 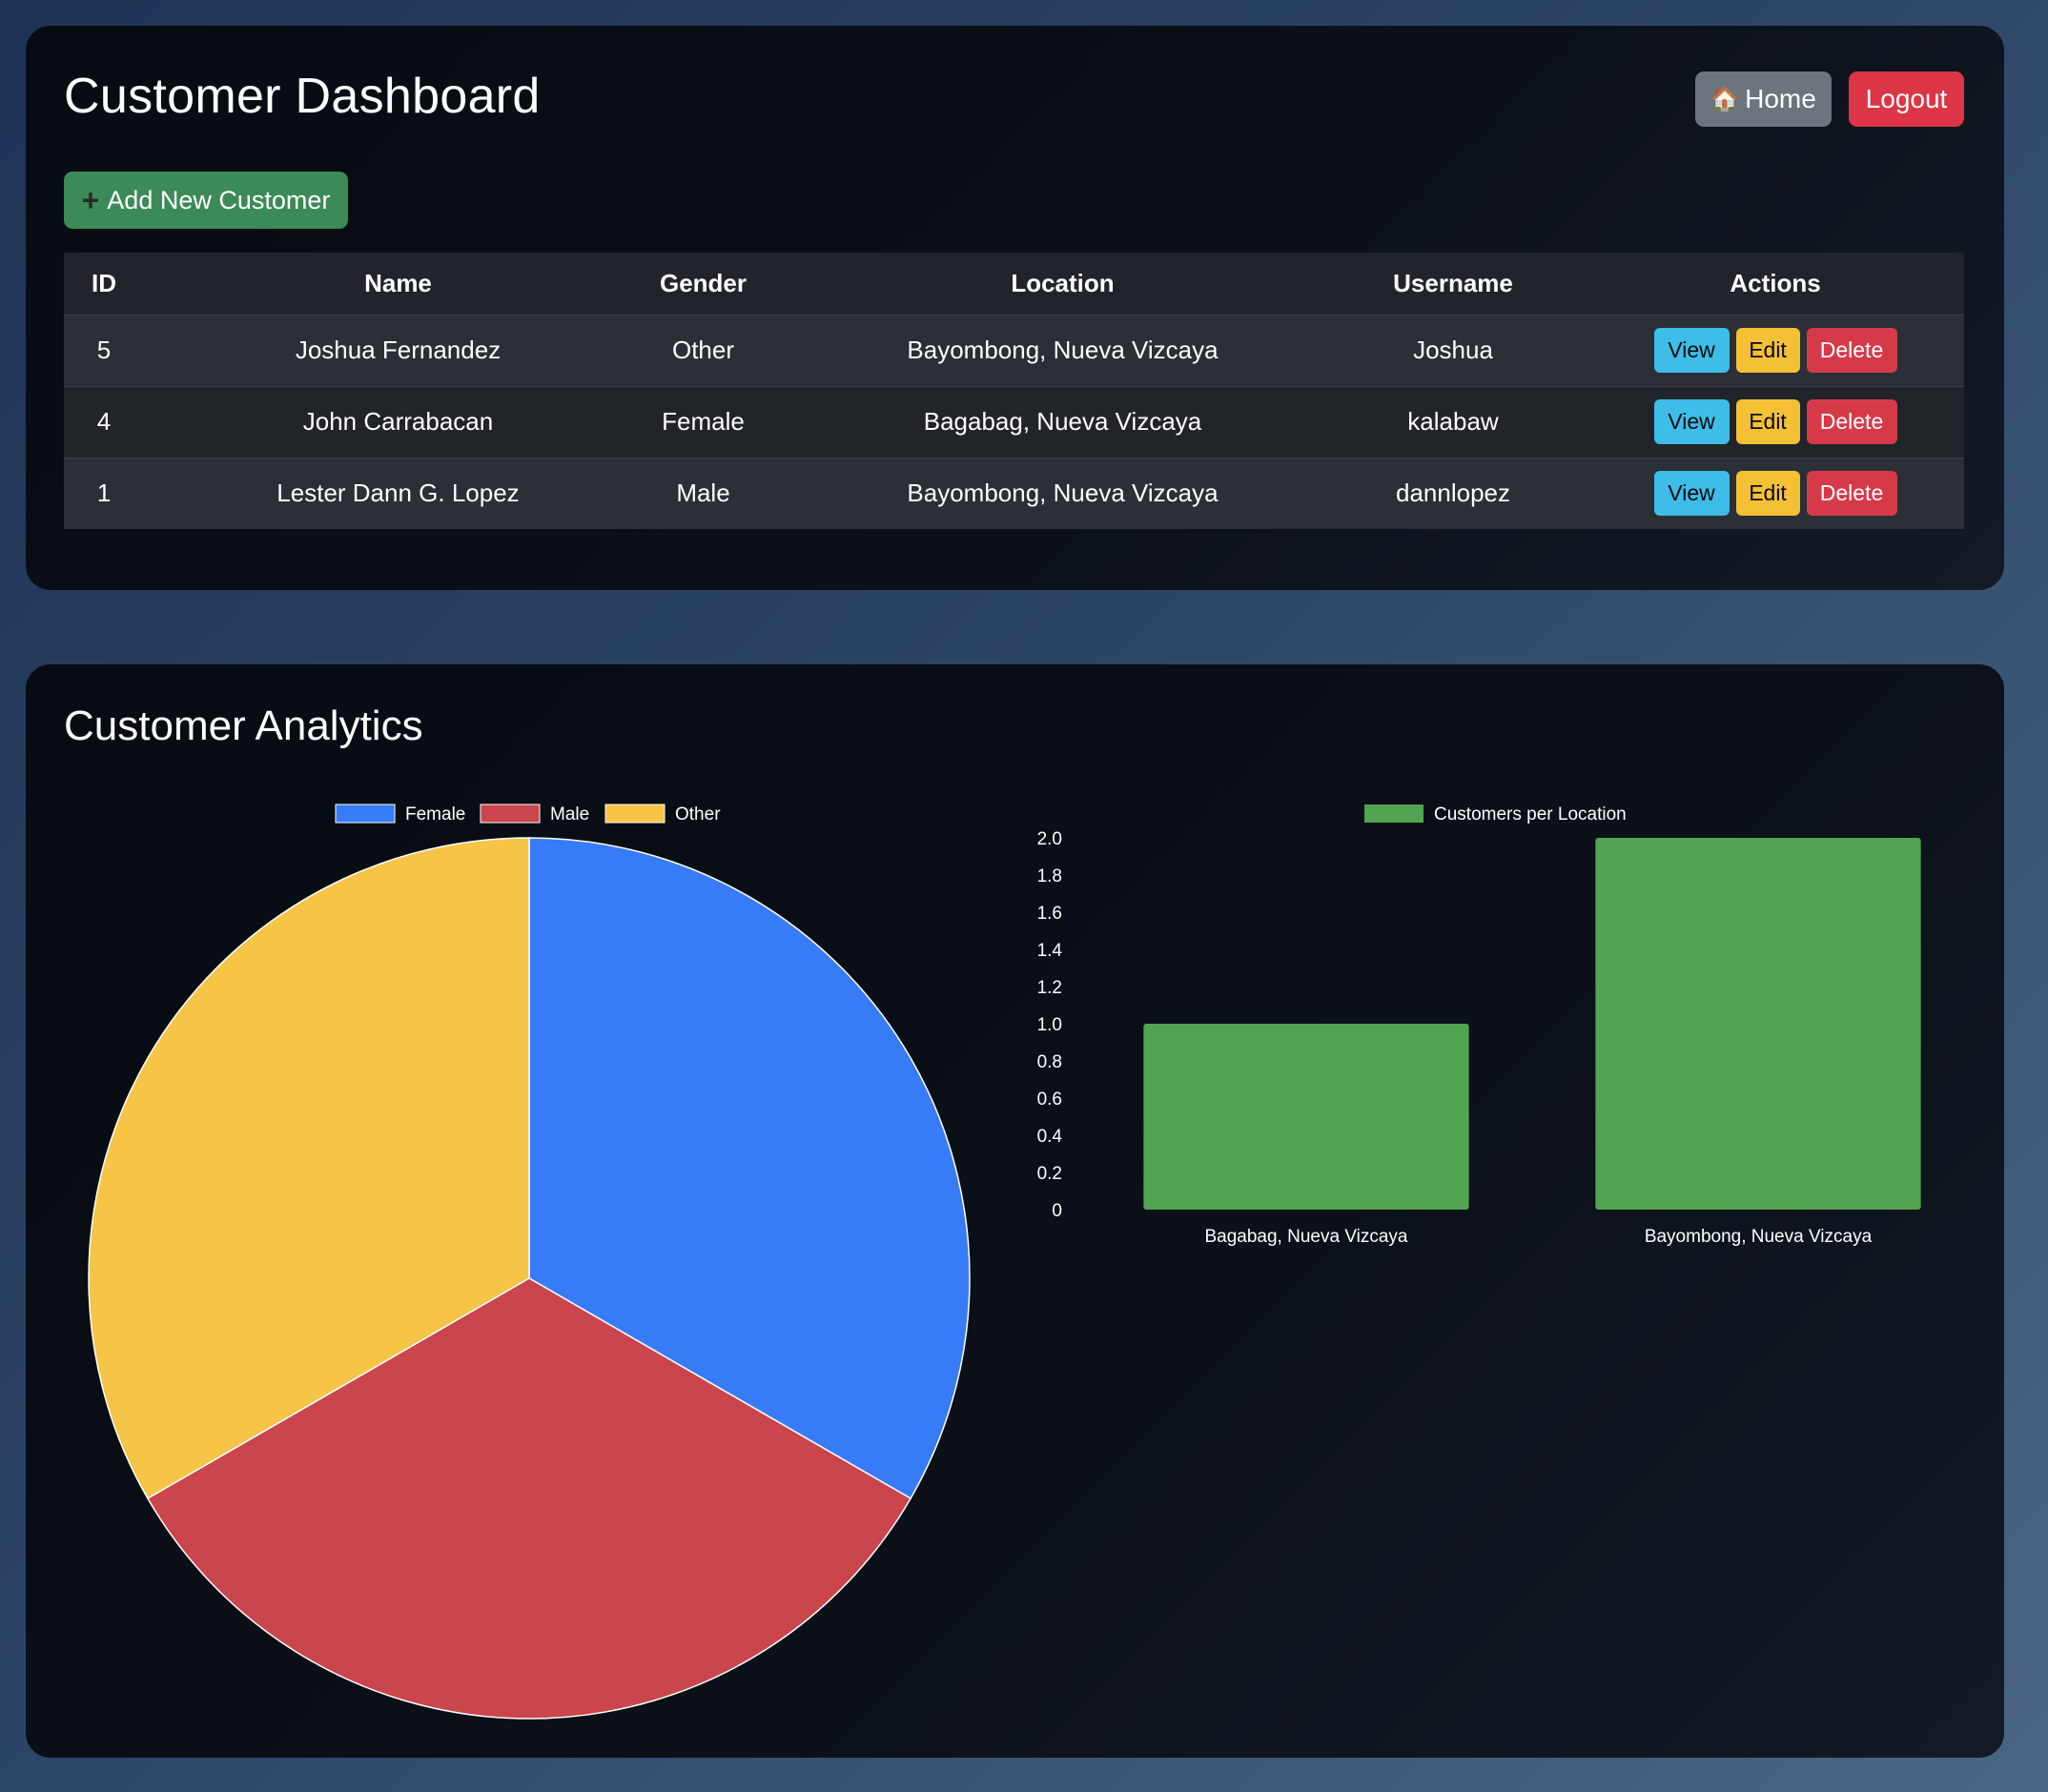 I want to click on y-tick-label: 0, so click(x=1057, y=1211).